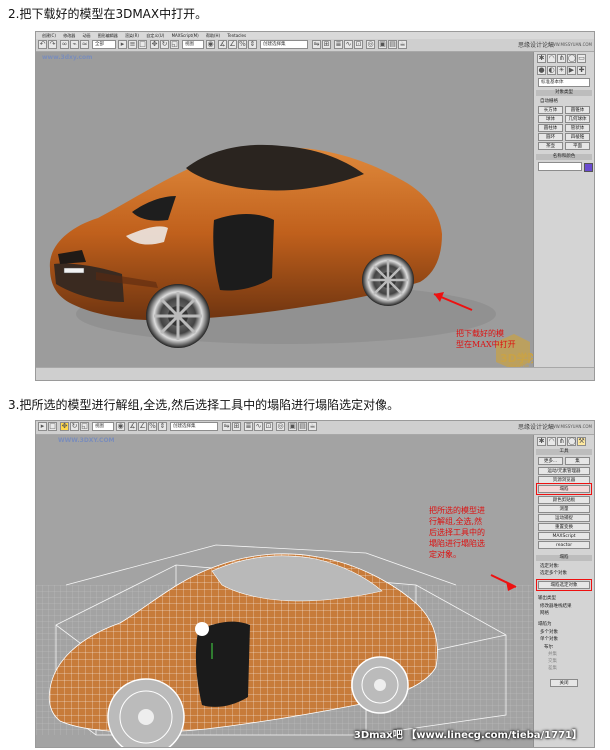  Describe the element at coordinates (84, 44) in the screenshot. I see `bind-icon: ≈` at that location.